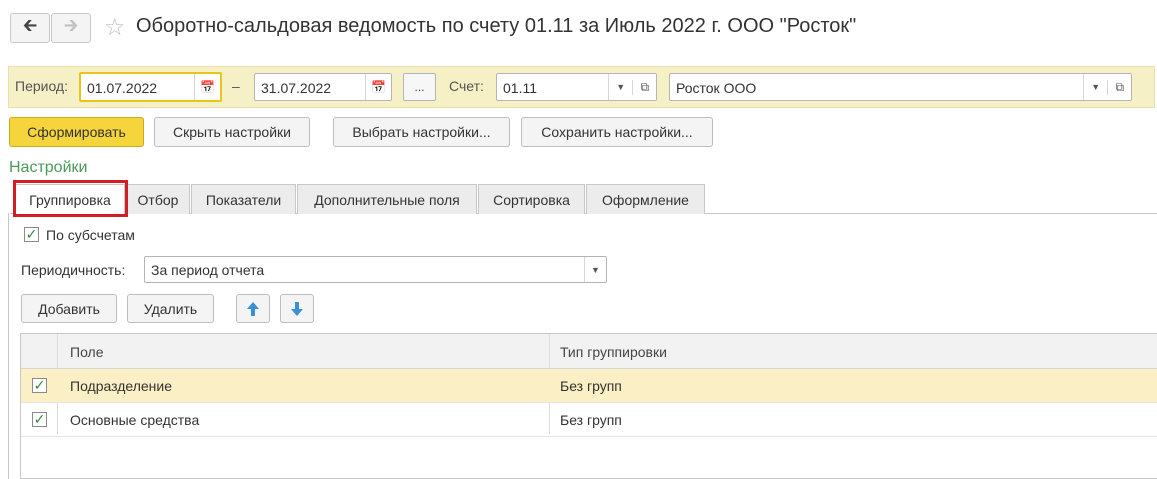 This screenshot has height=479, width=1157. What do you see at coordinates (387, 199) in the screenshot?
I see `tab-additional-fields: Дополнительные поля` at bounding box center [387, 199].